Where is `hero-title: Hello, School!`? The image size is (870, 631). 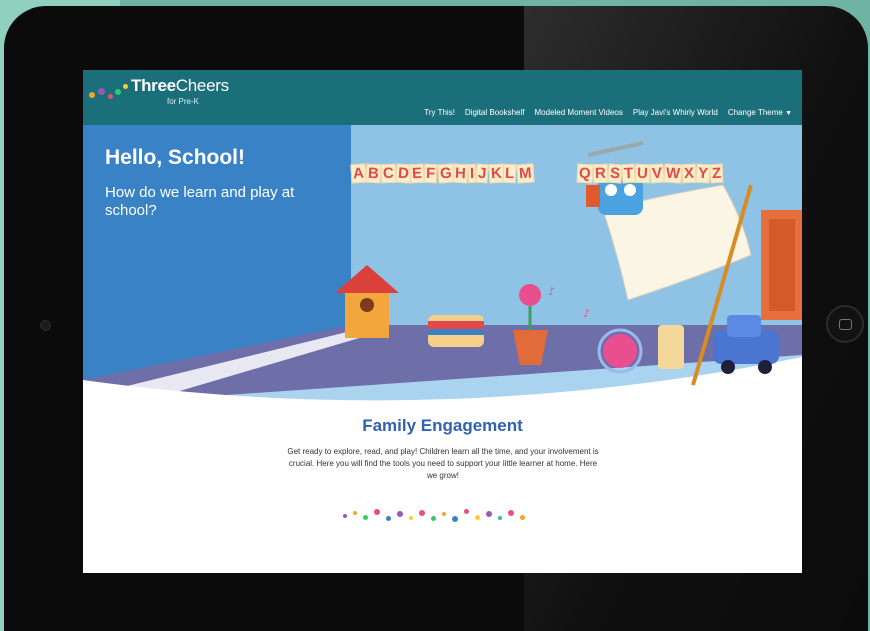
hero-title: Hello, School! is located at coordinates (175, 157).